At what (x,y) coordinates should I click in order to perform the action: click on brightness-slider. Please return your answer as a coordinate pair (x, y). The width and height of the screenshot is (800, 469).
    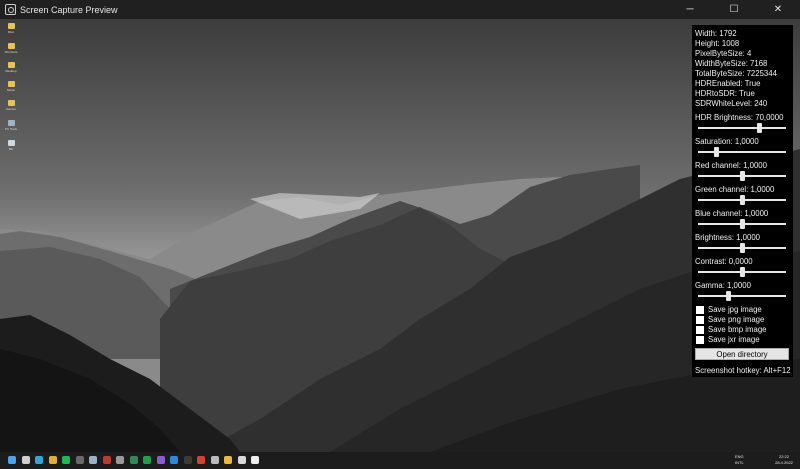
    Looking at the image, I should click on (742, 248).